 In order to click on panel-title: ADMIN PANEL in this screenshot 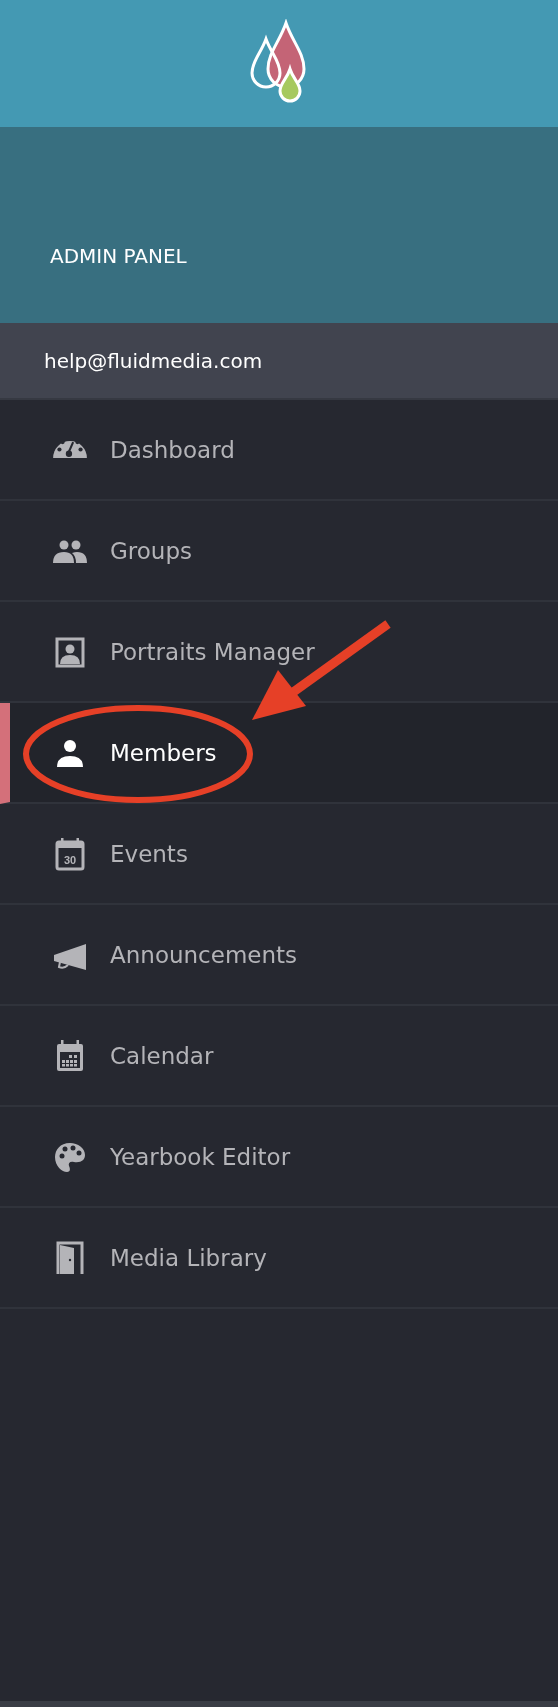, I will do `click(118, 256)`.